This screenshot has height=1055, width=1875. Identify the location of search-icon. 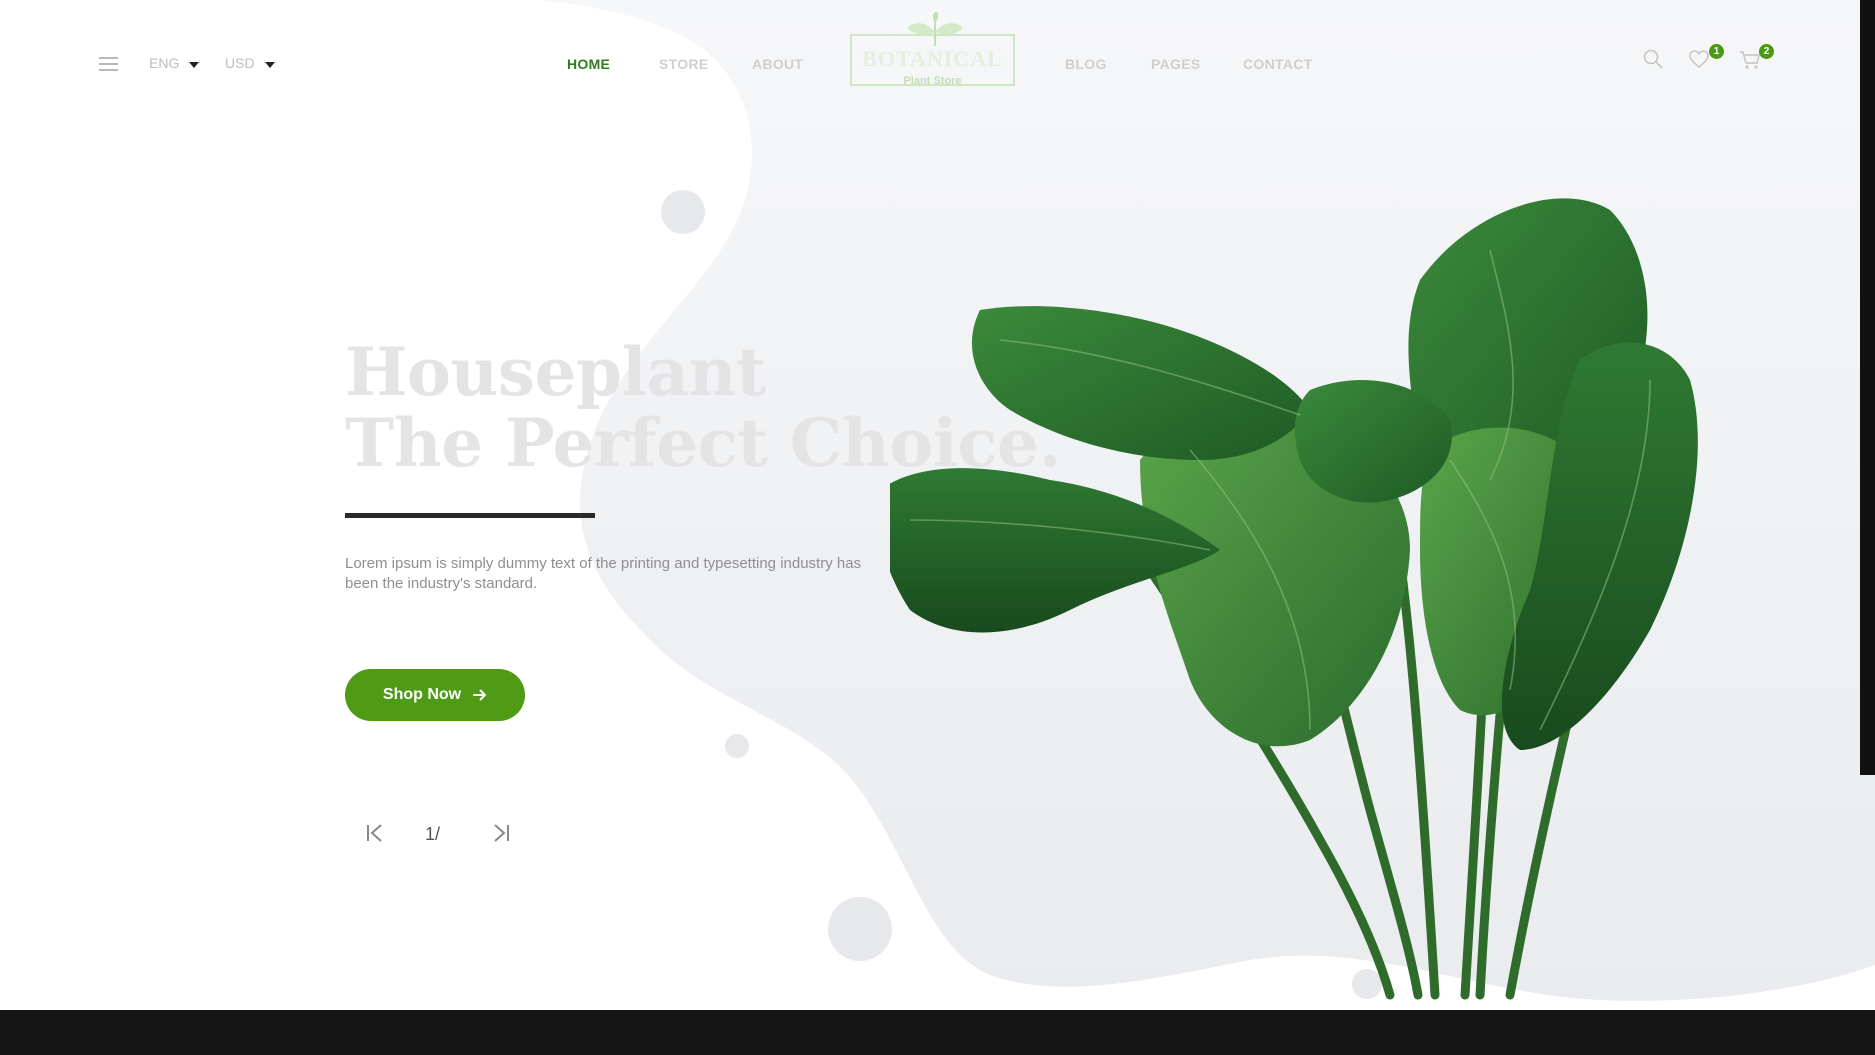
(1653, 59).